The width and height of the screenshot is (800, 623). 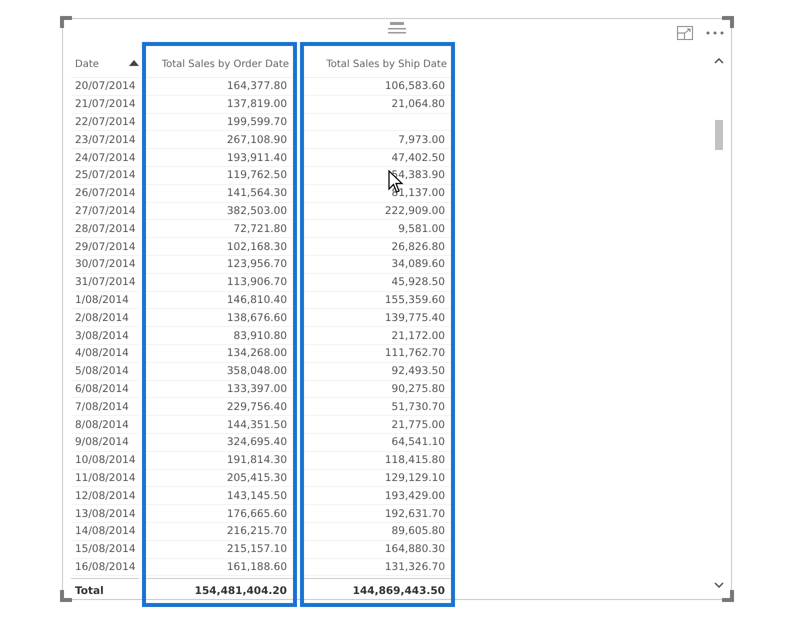 What do you see at coordinates (105, 531) in the screenshot?
I see `table-cell-text: 14/08/2014` at bounding box center [105, 531].